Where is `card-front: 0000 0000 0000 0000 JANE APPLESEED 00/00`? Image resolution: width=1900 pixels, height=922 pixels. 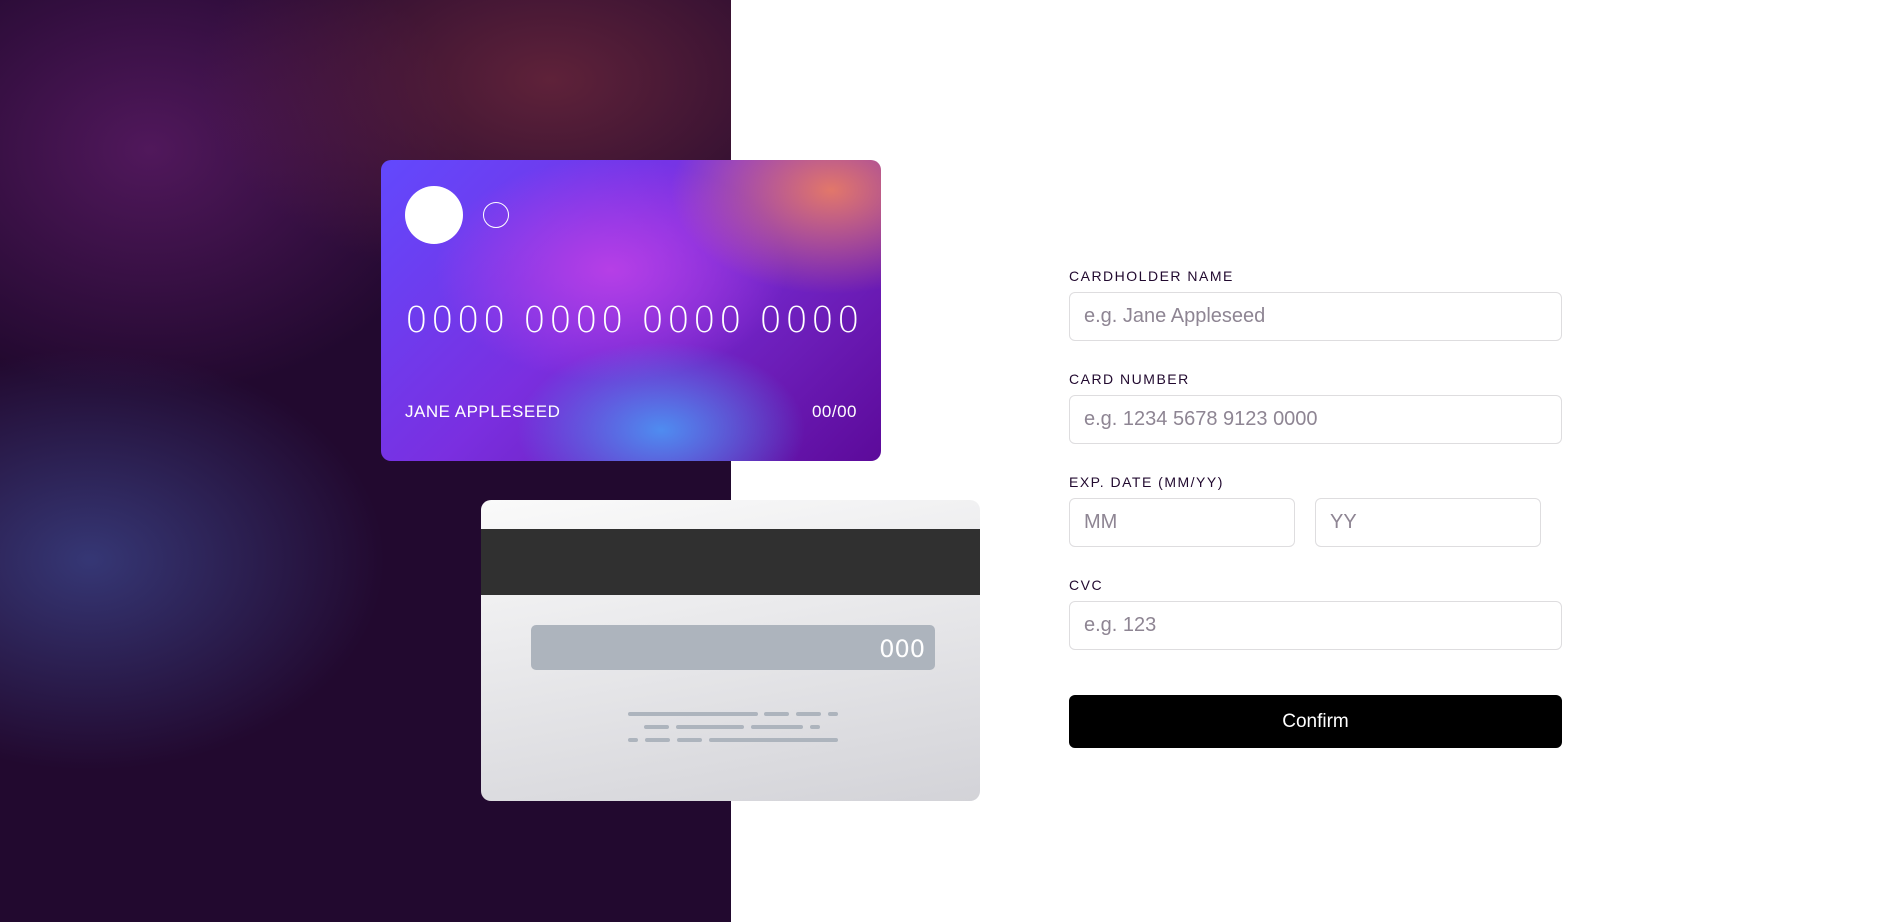 card-front: 0000 0000 0000 0000 JANE APPLESEED 00/00 is located at coordinates (631, 310).